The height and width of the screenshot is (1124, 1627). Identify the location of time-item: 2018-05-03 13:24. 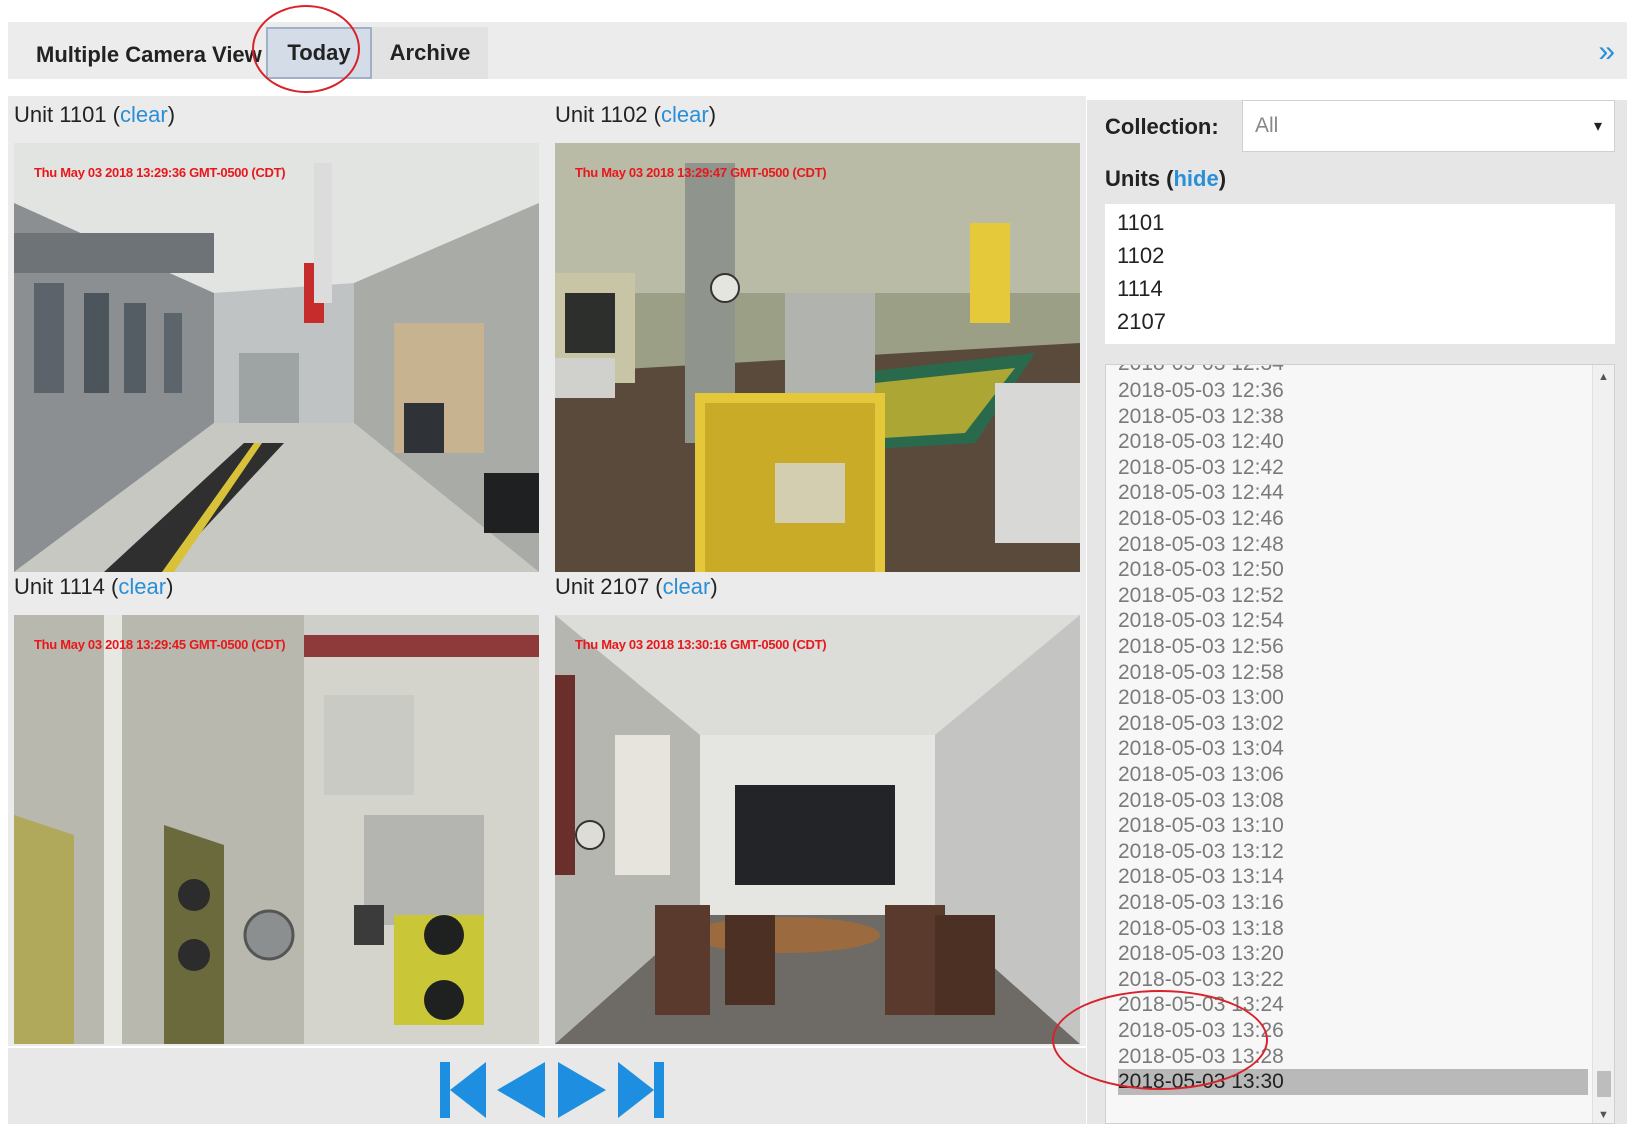
(1353, 1005).